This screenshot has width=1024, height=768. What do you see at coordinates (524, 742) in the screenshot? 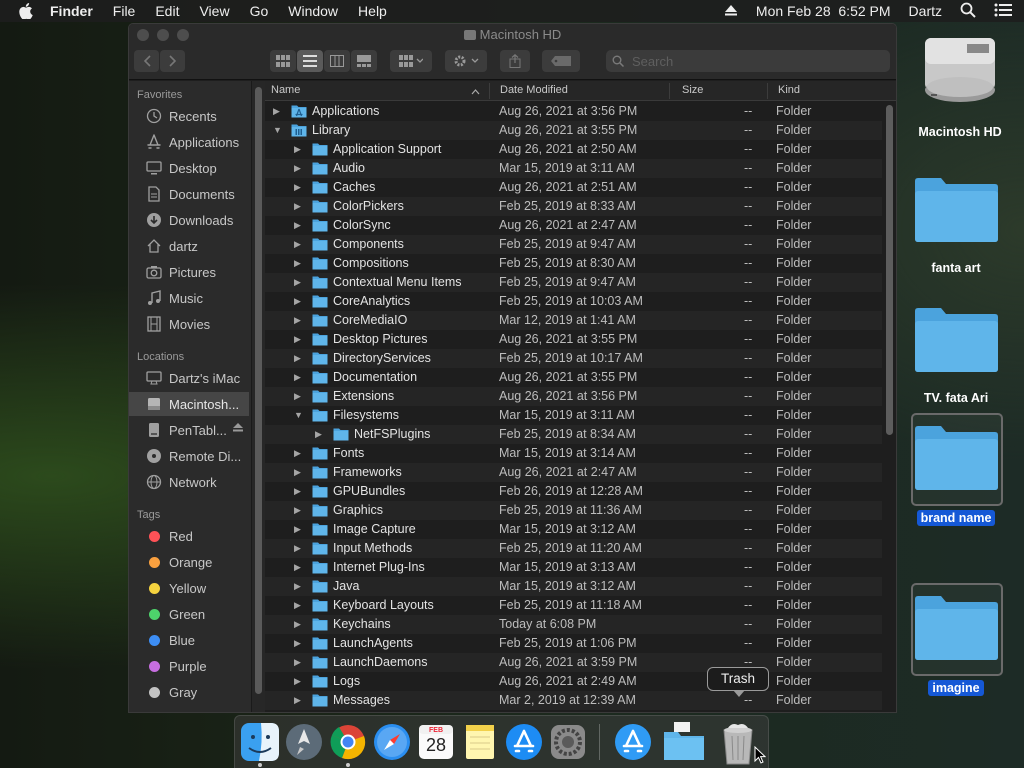
I see `app-store-dock-icon` at bounding box center [524, 742].